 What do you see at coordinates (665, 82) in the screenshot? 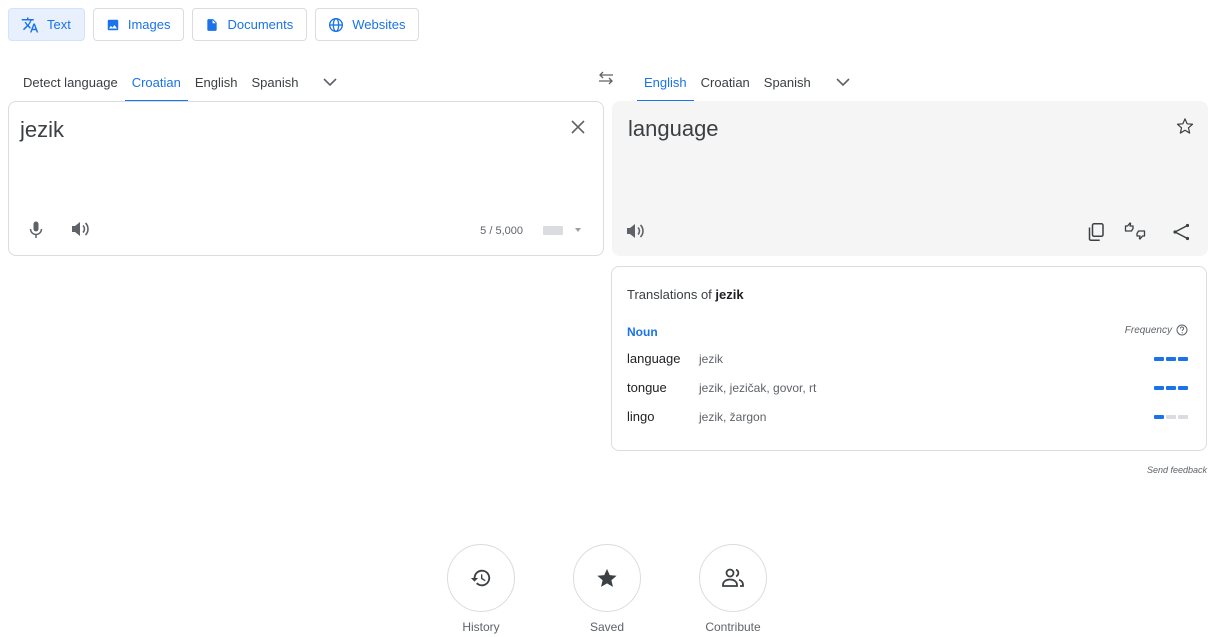
I see `target-lang-english: English` at bounding box center [665, 82].